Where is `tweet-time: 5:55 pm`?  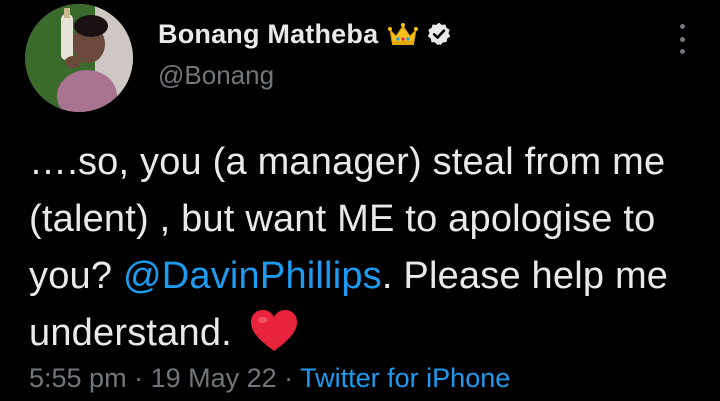 tweet-time: 5:55 pm is located at coordinates (78, 378).